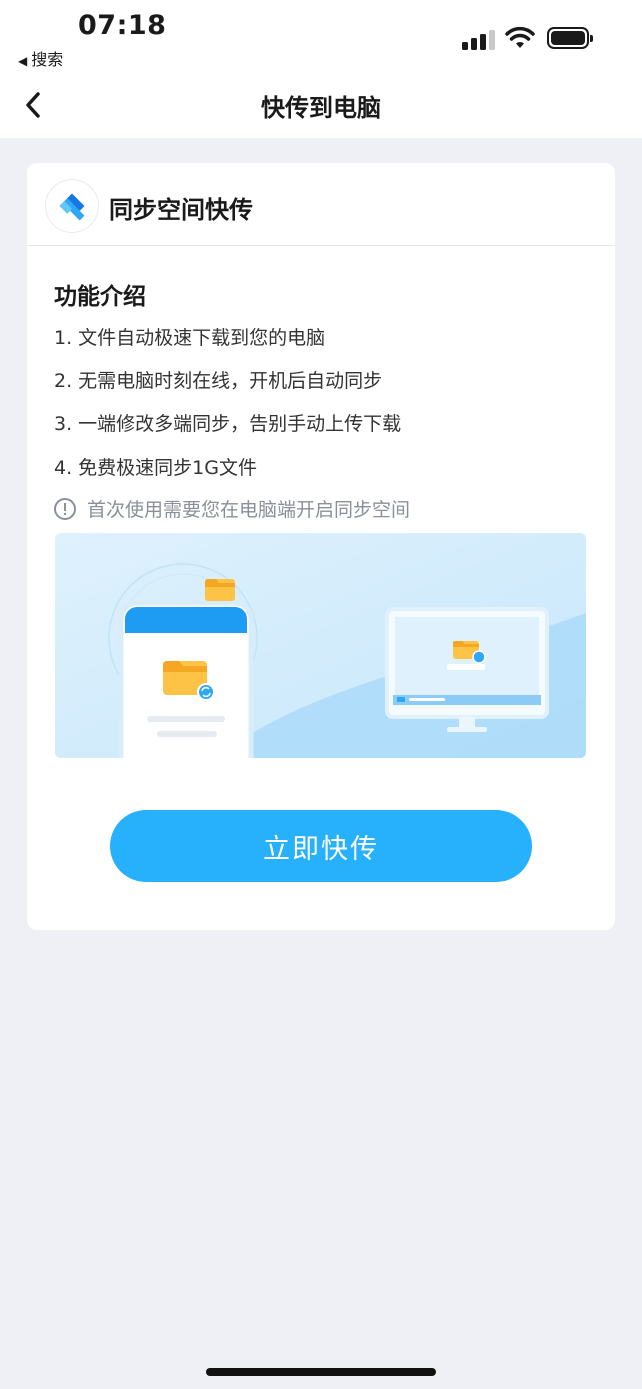 The width and height of the screenshot is (642, 1389). What do you see at coordinates (181, 210) in the screenshot?
I see `card-title: 同步空间快传` at bounding box center [181, 210].